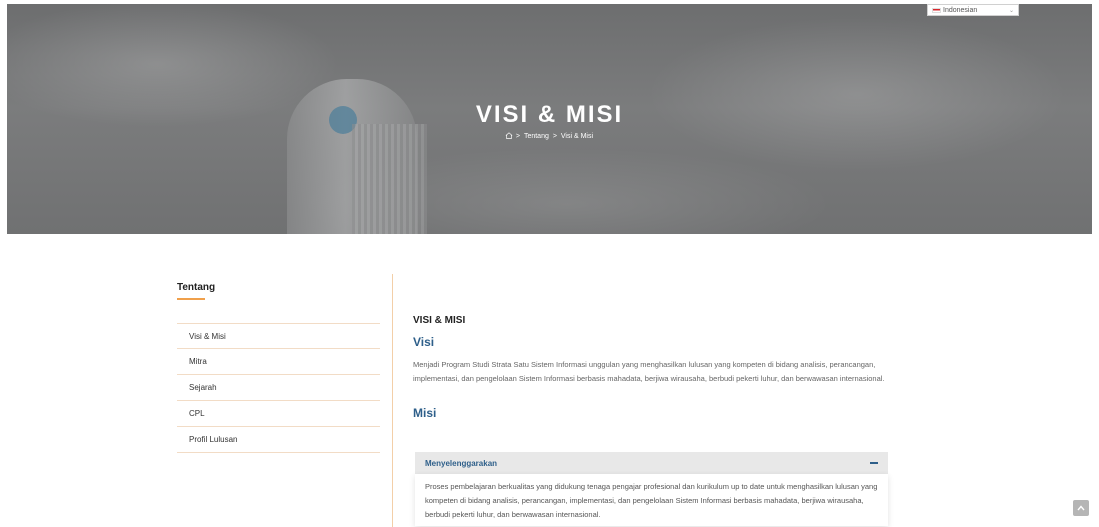 This screenshot has height=527, width=1099. Describe the element at coordinates (278, 440) in the screenshot. I see `sidebar-item-profil-lulusan: Profil Lulusan` at that location.